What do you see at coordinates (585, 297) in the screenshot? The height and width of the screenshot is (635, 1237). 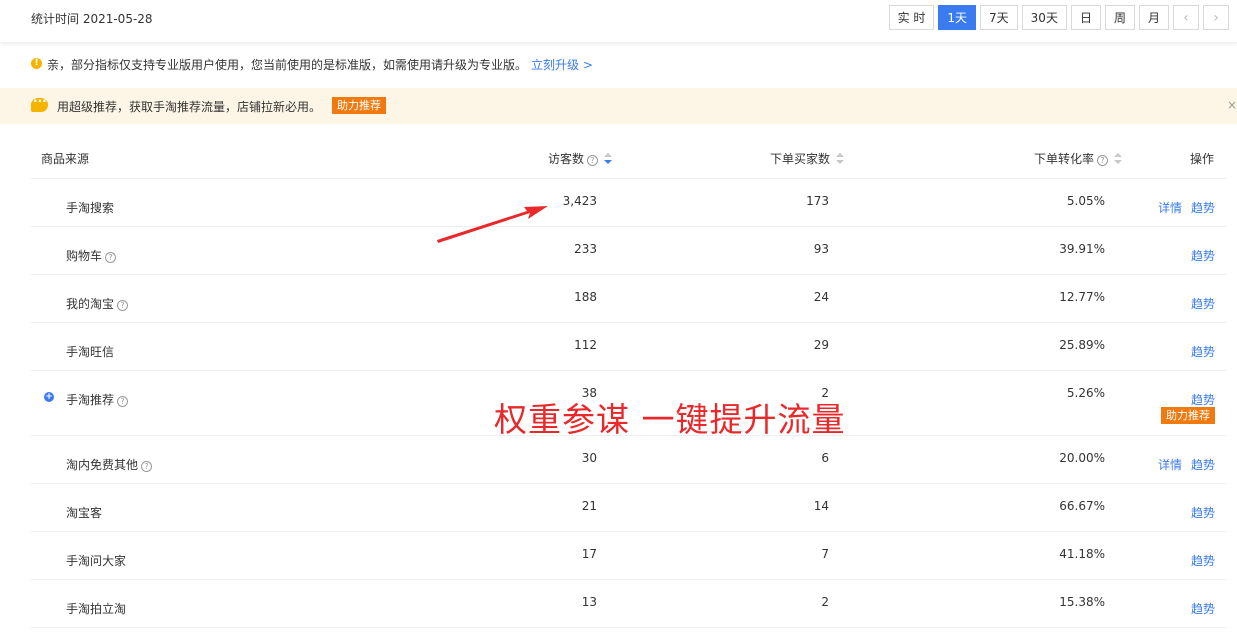 I see `visitors-cell: 188` at bounding box center [585, 297].